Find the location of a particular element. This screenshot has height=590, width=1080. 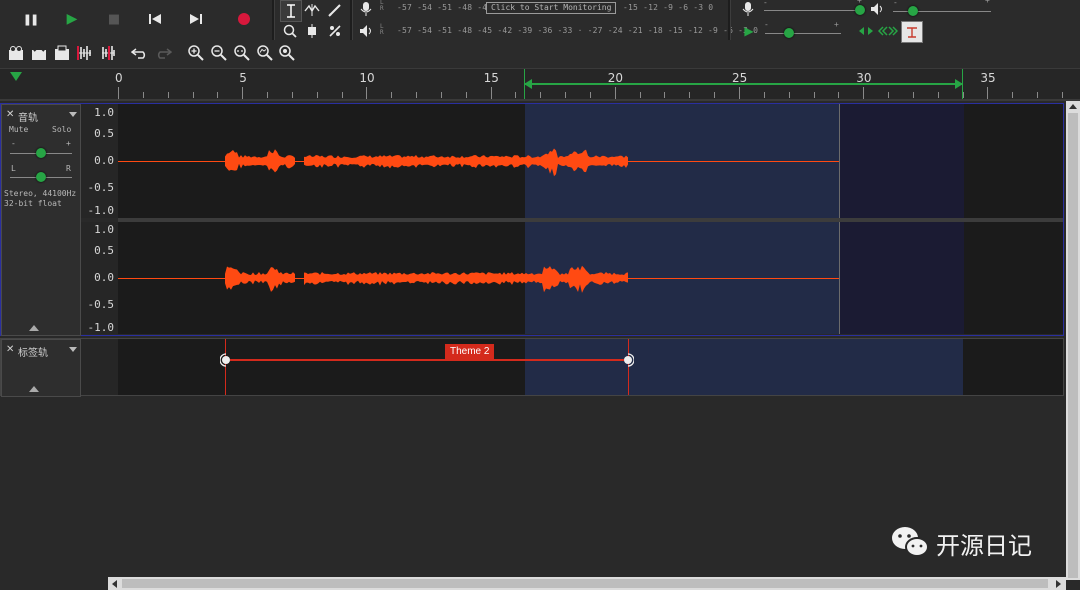

zoom-toggle-button is located at coordinates (287, 53).